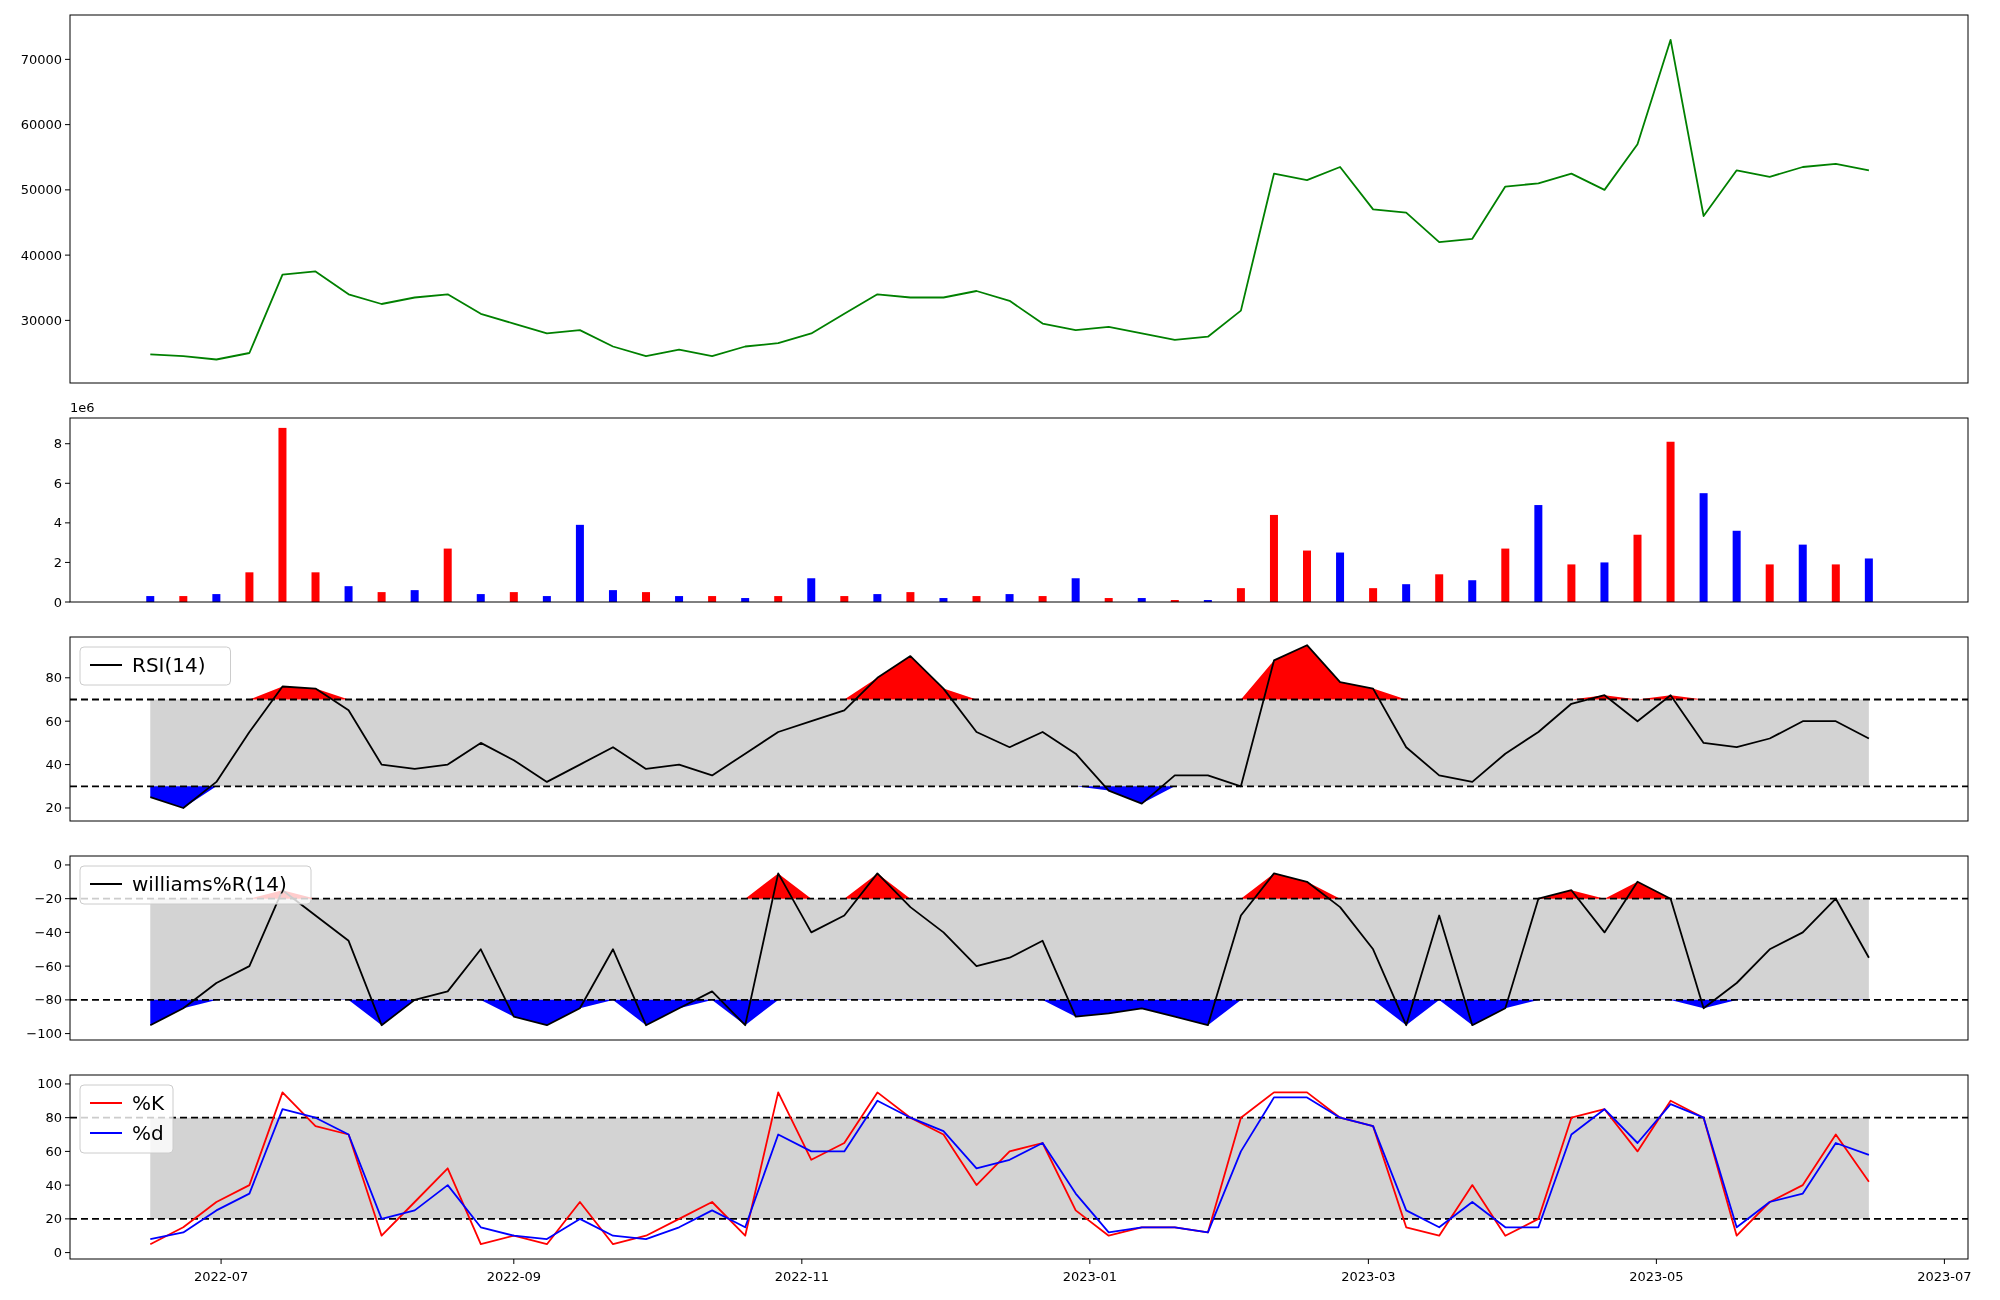  I want to click on axis-offset-label: 1e6, so click(82, 407).